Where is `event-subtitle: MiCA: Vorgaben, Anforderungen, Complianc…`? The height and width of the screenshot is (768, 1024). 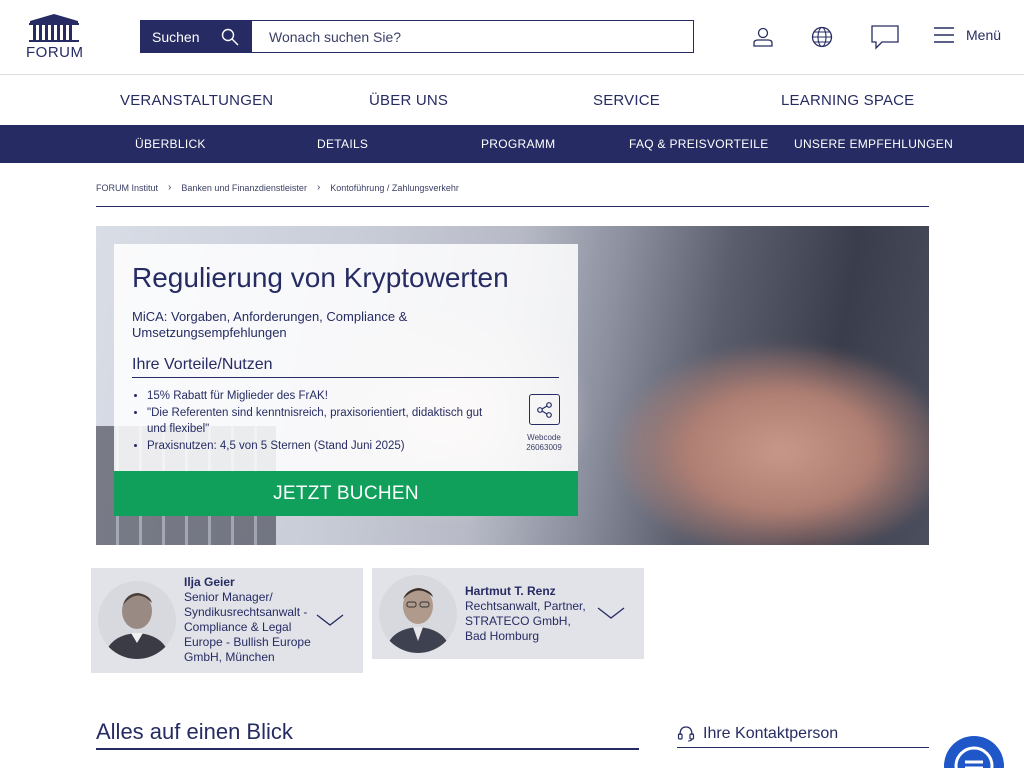
event-subtitle: MiCA: Vorgaben, Anforderungen, Complianc… is located at coordinates (270, 324).